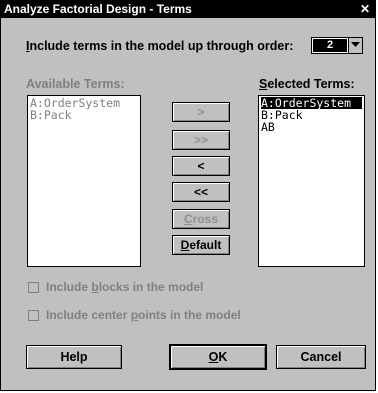  I want to click on order-value: 2, so click(330, 45).